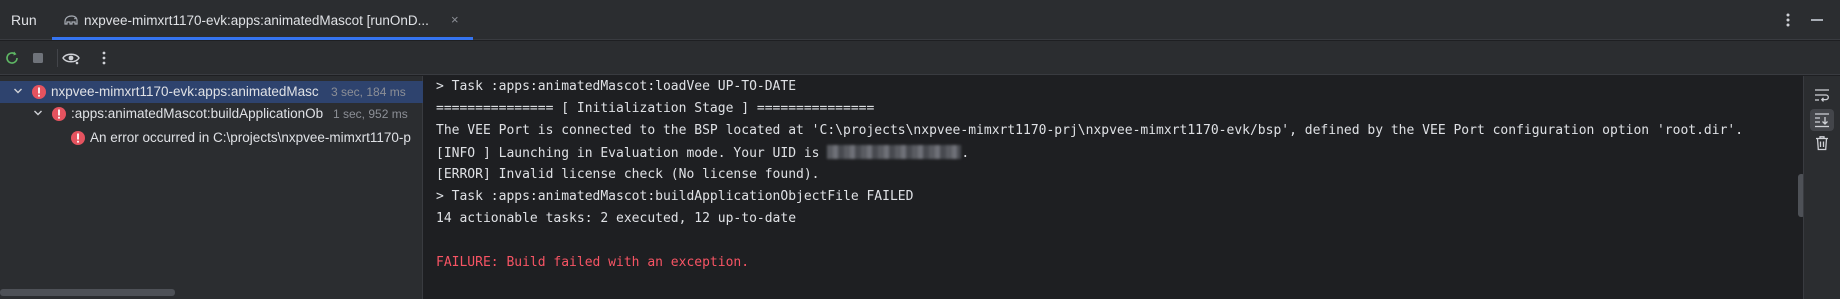 Image resolution: width=1840 pixels, height=299 pixels. What do you see at coordinates (1817, 20) in the screenshot?
I see `minimize-icon` at bounding box center [1817, 20].